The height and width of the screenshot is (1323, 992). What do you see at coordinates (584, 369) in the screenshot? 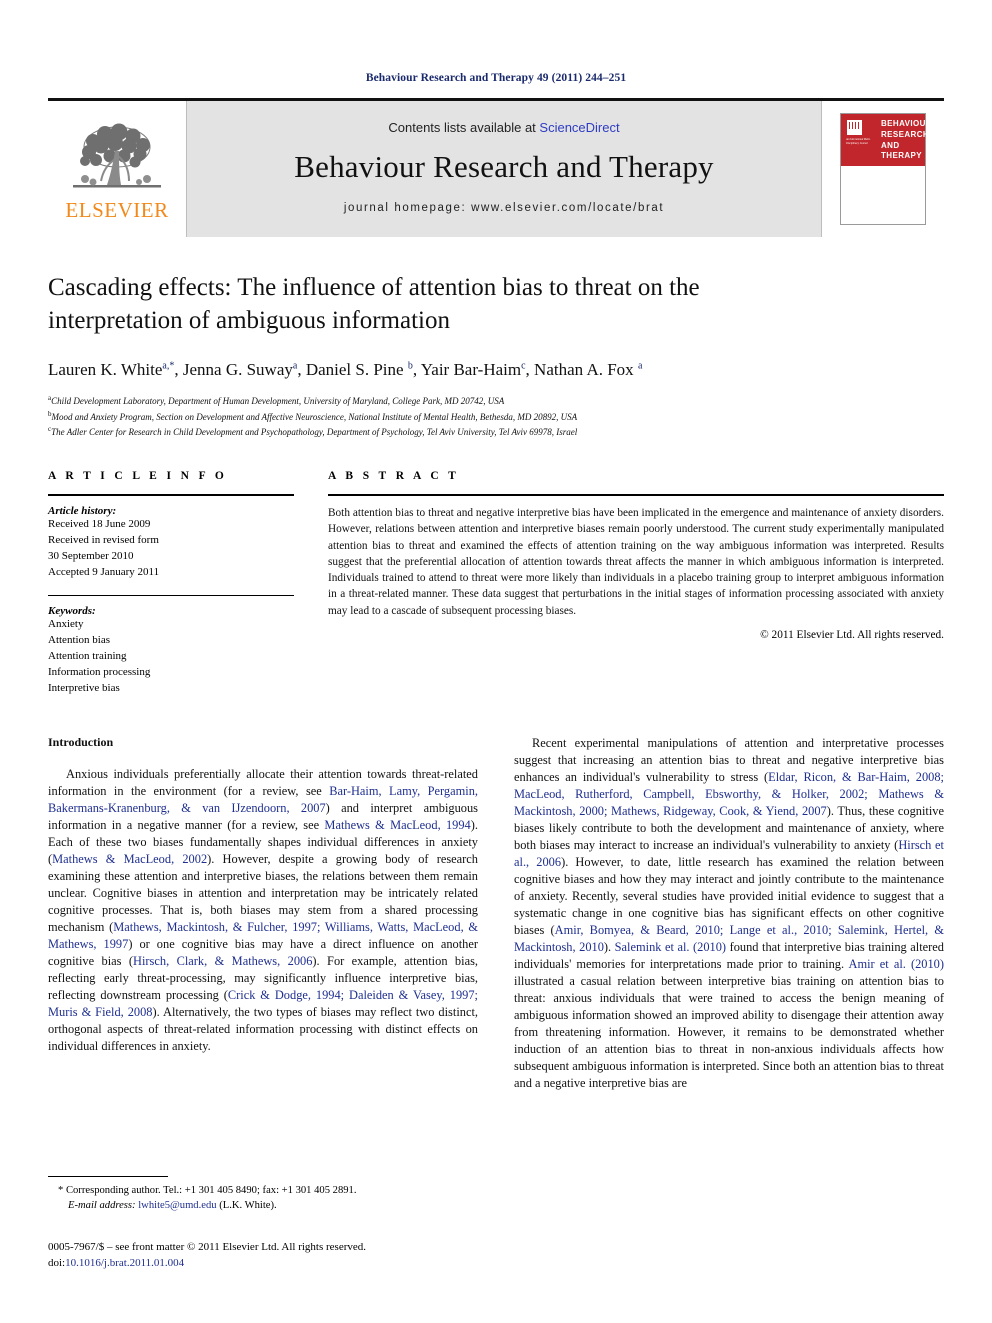
I see `author-name: Nathan A. Fox` at bounding box center [584, 369].